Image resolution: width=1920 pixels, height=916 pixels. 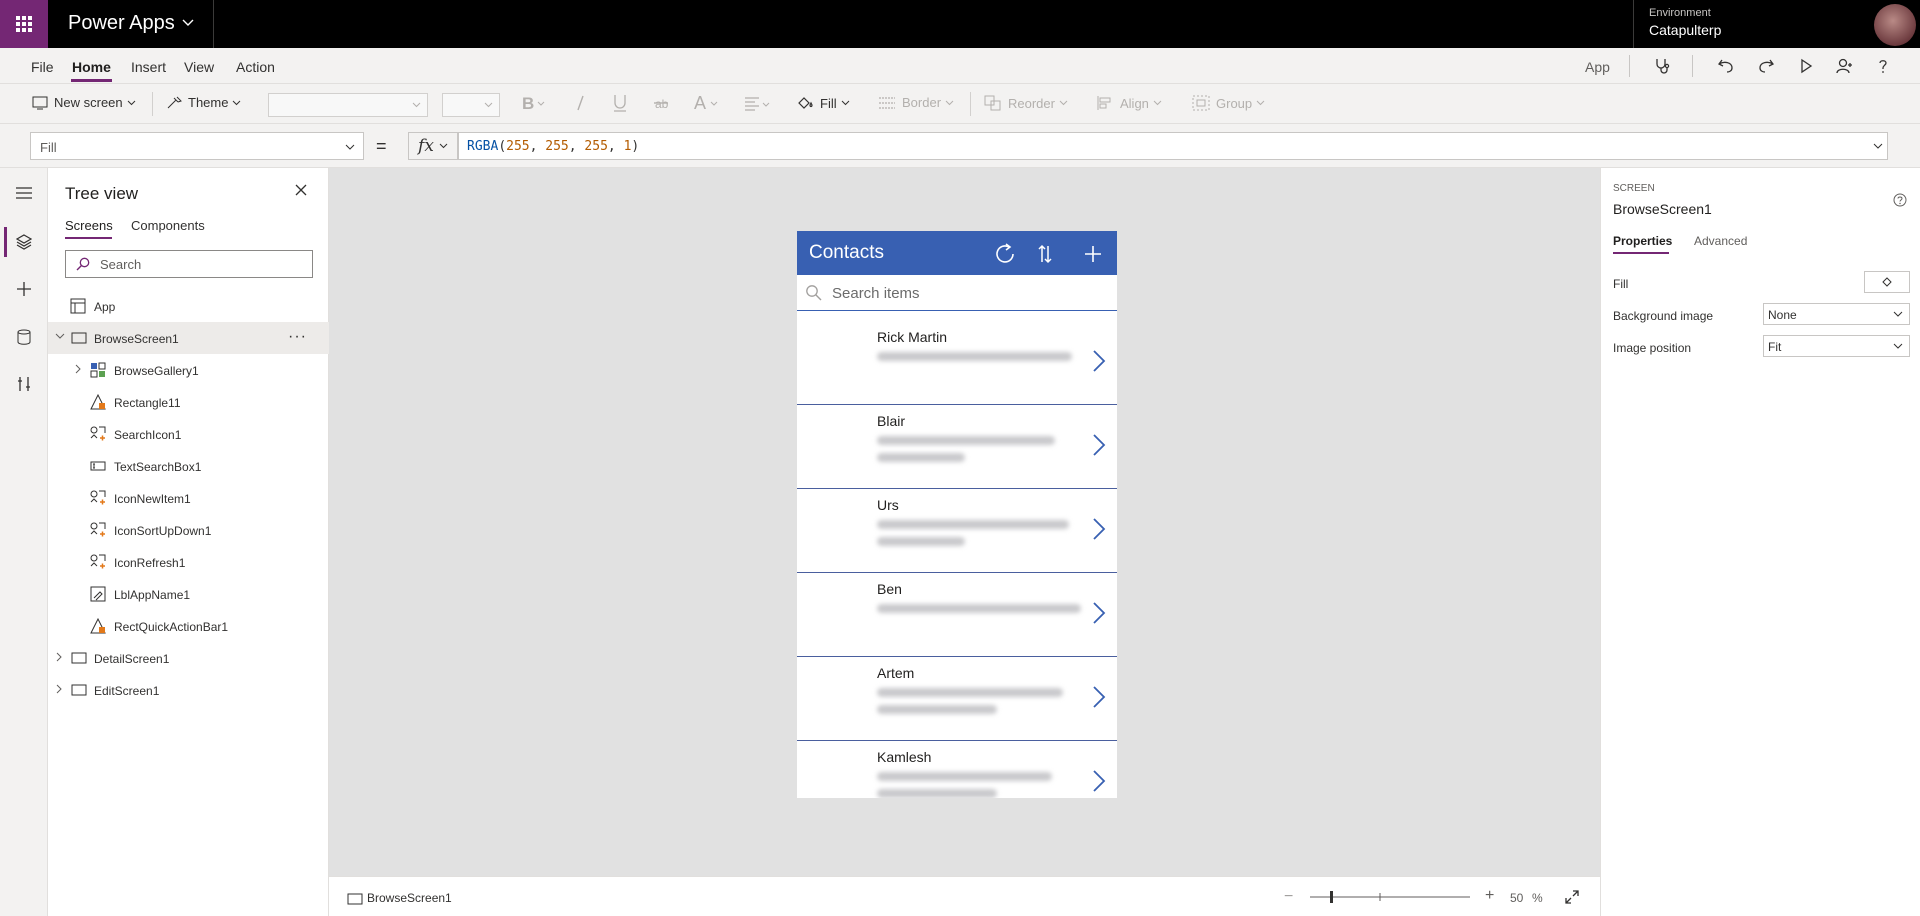 What do you see at coordinates (584, 103) in the screenshot?
I see `italic-icon` at bounding box center [584, 103].